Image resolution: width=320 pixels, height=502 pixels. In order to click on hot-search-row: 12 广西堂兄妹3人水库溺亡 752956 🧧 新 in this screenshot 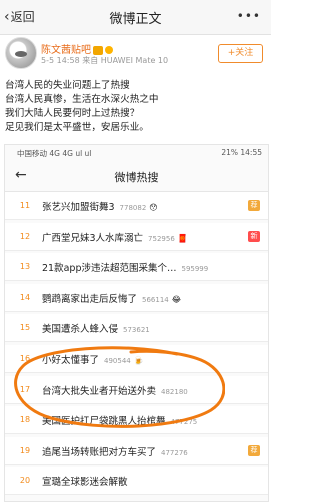, I will do `click(136, 236)`.